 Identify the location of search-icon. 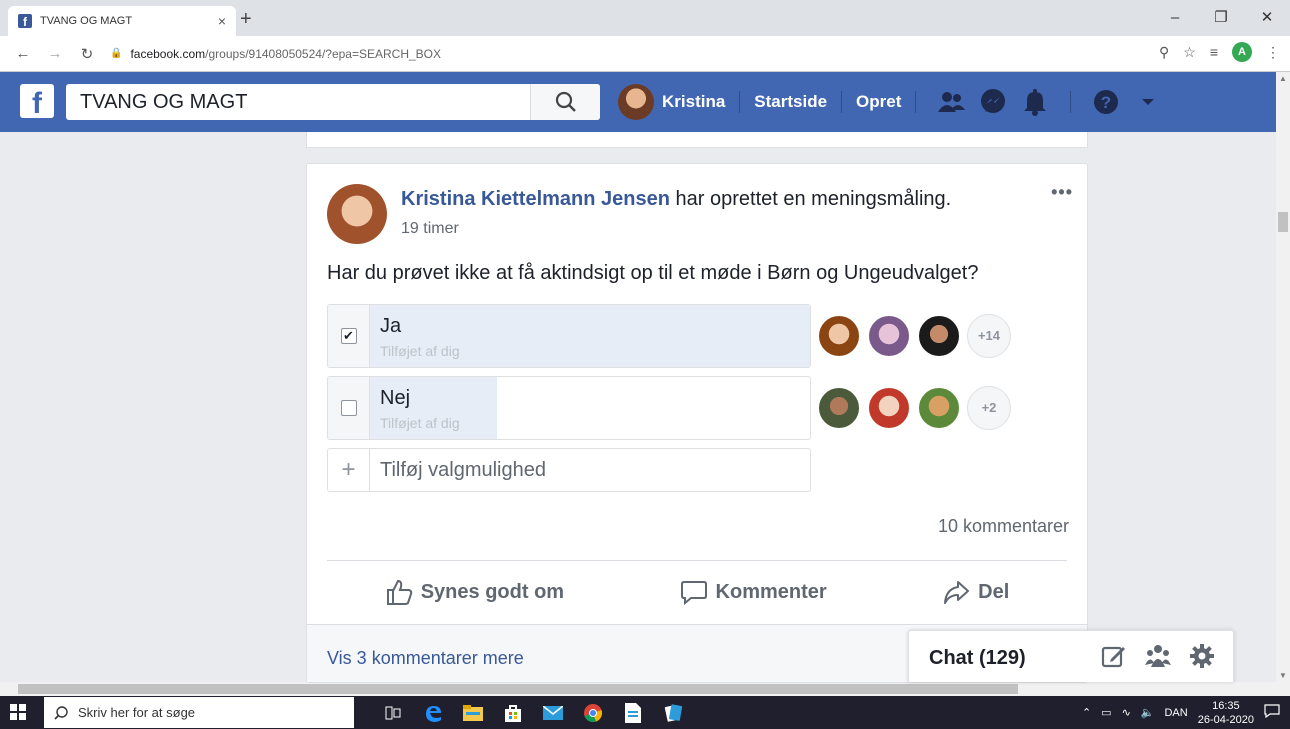
(565, 101).